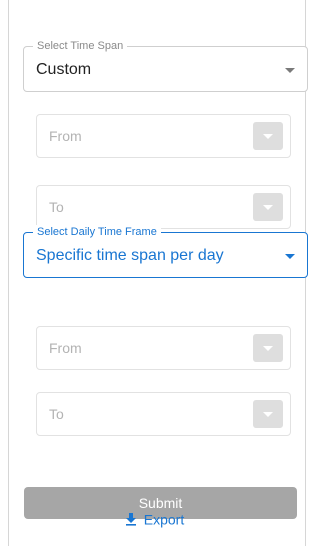  What do you see at coordinates (130, 519) in the screenshot?
I see `download-icon` at bounding box center [130, 519].